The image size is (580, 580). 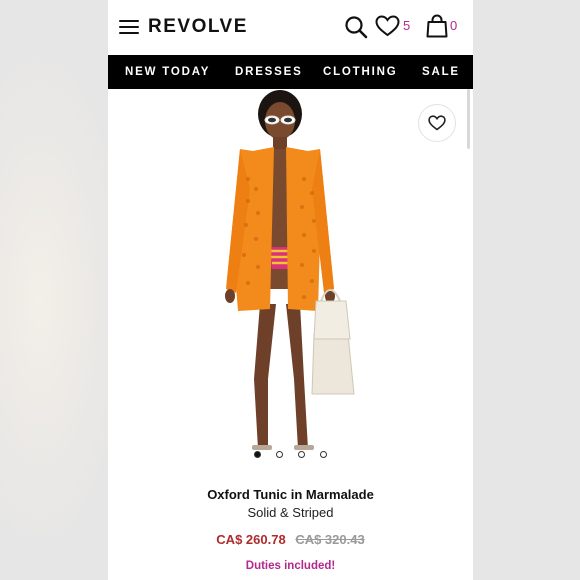 I want to click on original-price: CA$ 320.43, so click(x=330, y=539).